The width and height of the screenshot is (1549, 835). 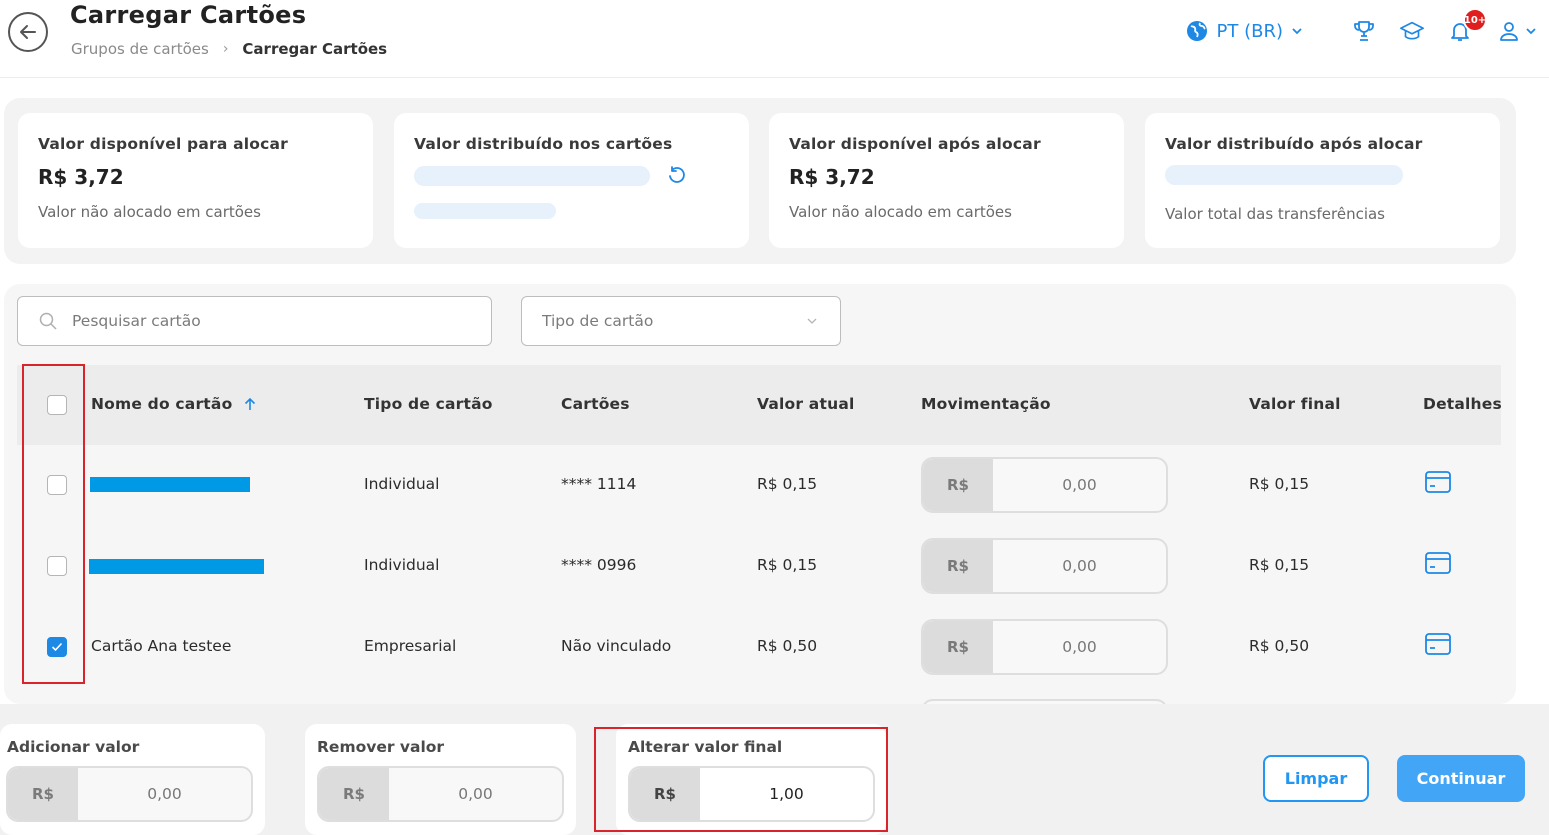 I want to click on header-actions: PT (BR) 10+, so click(x=1362, y=28).